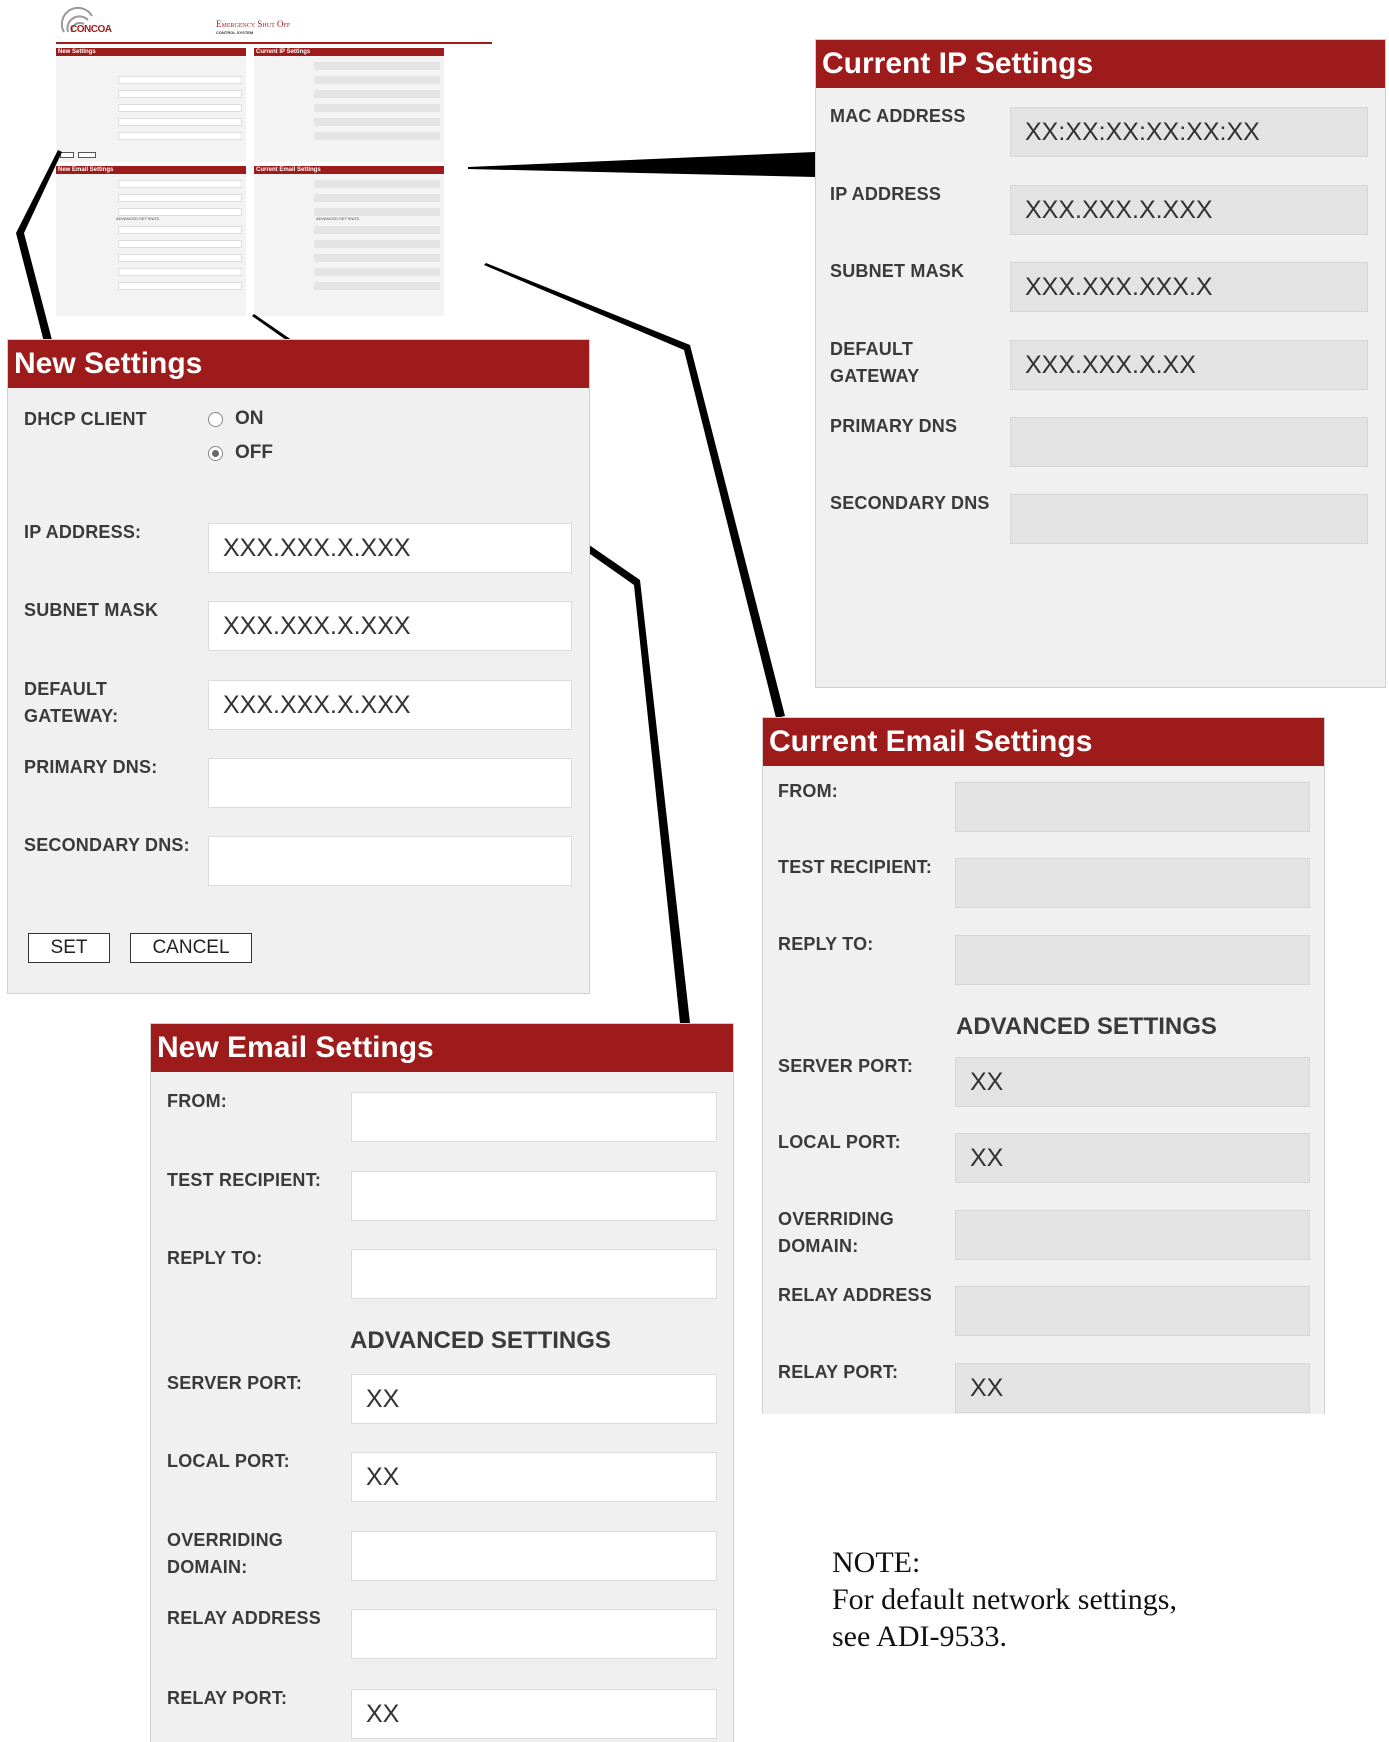 This screenshot has width=1389, height=1742. What do you see at coordinates (919, 1636) in the screenshot?
I see `note-line-2: see ADI-9533.` at bounding box center [919, 1636].